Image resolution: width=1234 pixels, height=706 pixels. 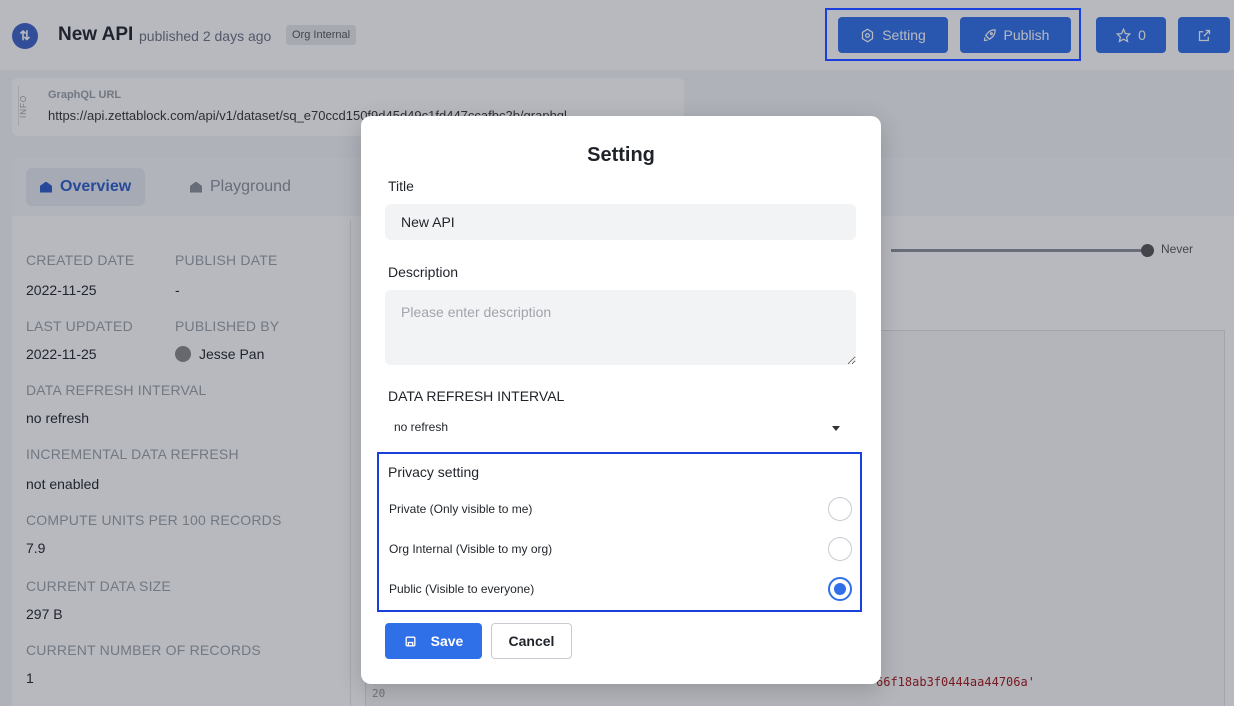 What do you see at coordinates (434, 472) in the screenshot?
I see `privacy-setting-title: Privacy setting` at bounding box center [434, 472].